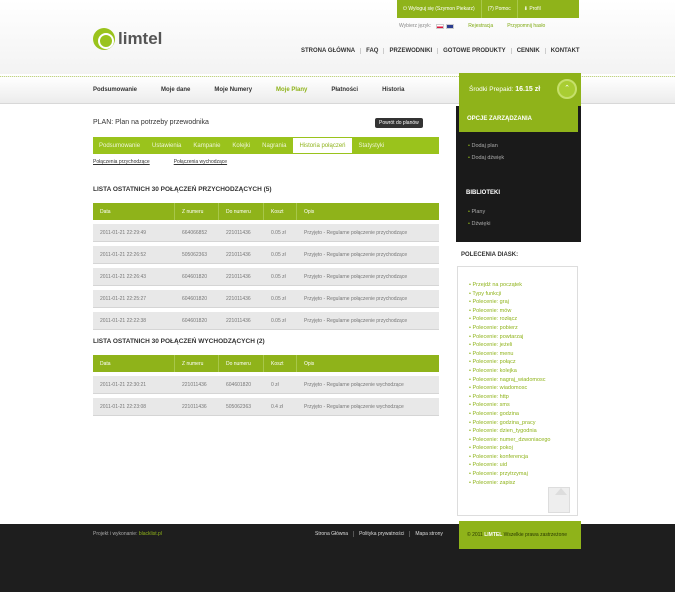  I want to click on command-link: Polecenie: dzien_tygodnia, so click(521, 431).